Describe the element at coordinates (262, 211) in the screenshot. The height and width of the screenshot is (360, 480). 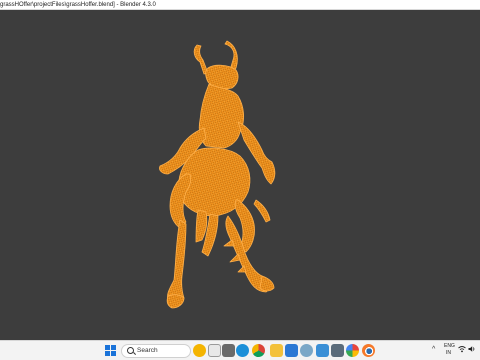
I see `right-appendage` at that location.